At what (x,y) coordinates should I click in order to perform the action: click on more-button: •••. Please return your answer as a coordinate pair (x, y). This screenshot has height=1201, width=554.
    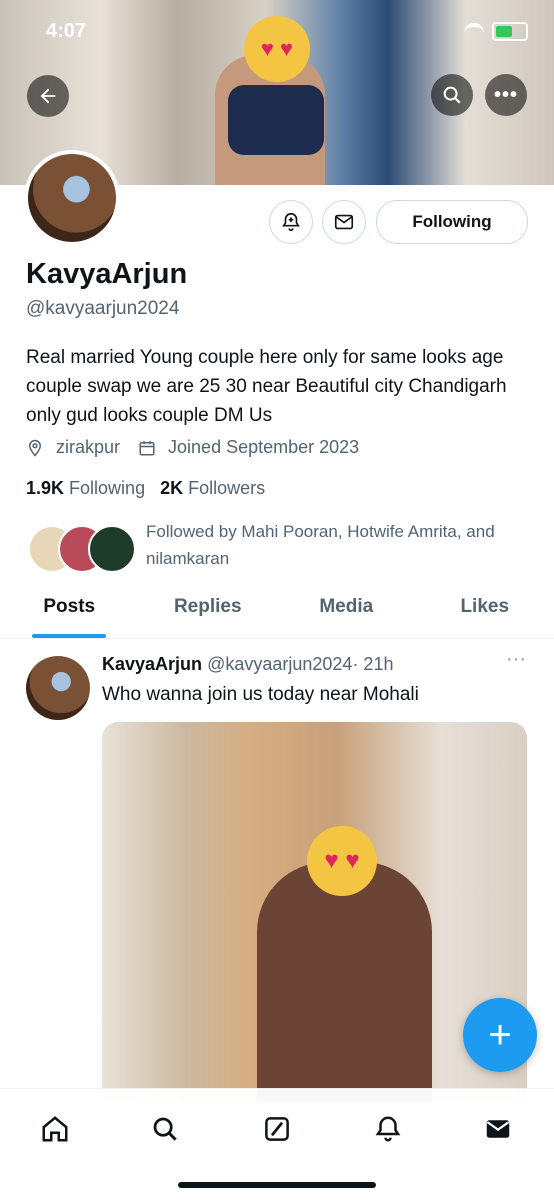
    Looking at the image, I should click on (506, 95).